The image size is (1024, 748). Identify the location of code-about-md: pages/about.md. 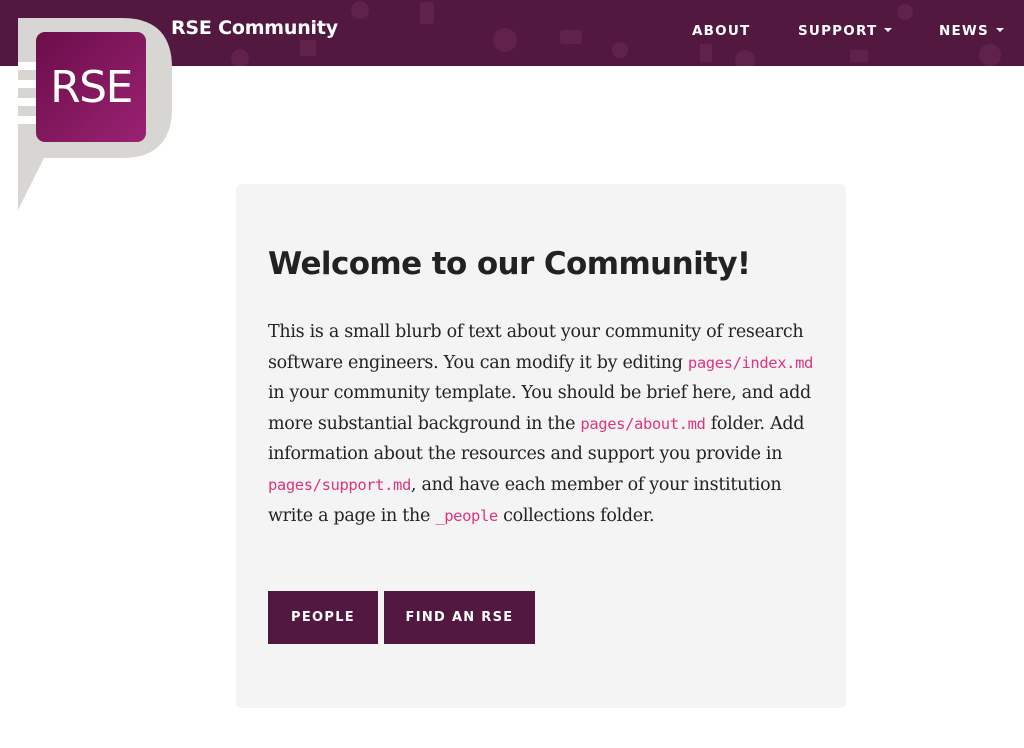
(643, 423).